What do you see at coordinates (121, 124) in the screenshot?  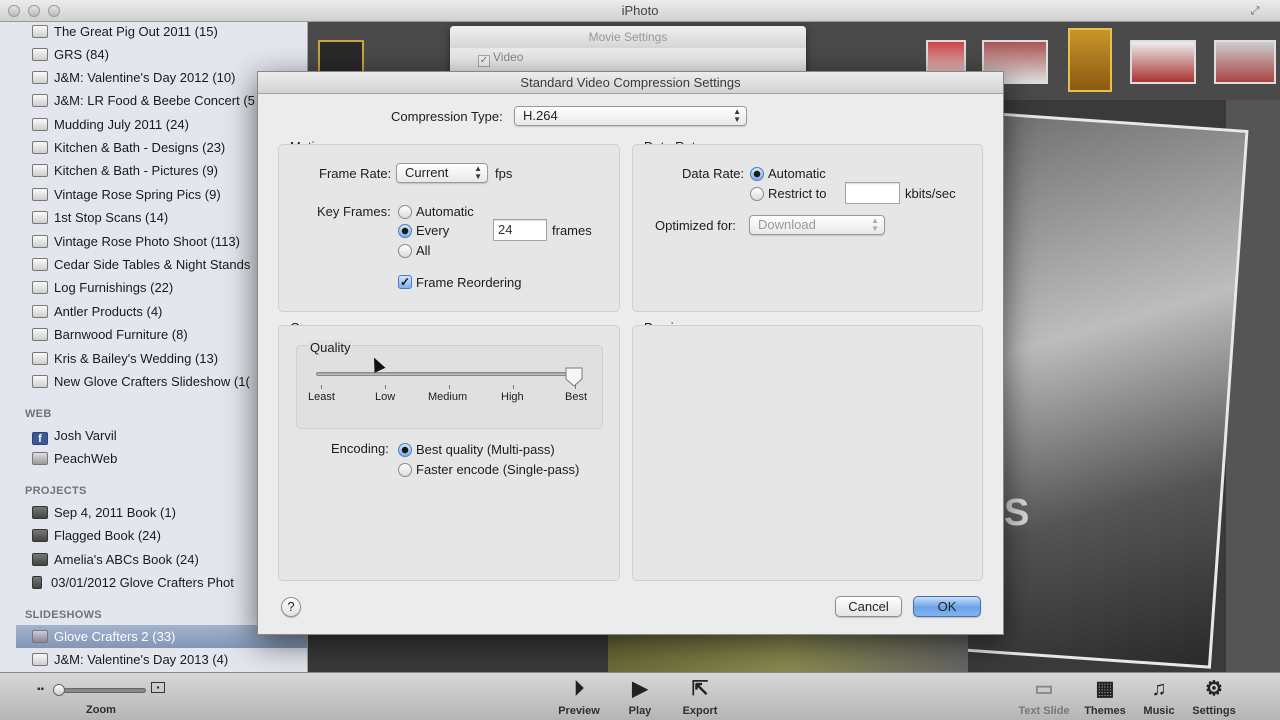 I see `sidebar-item-label: Mudding July 2011 (24)` at bounding box center [121, 124].